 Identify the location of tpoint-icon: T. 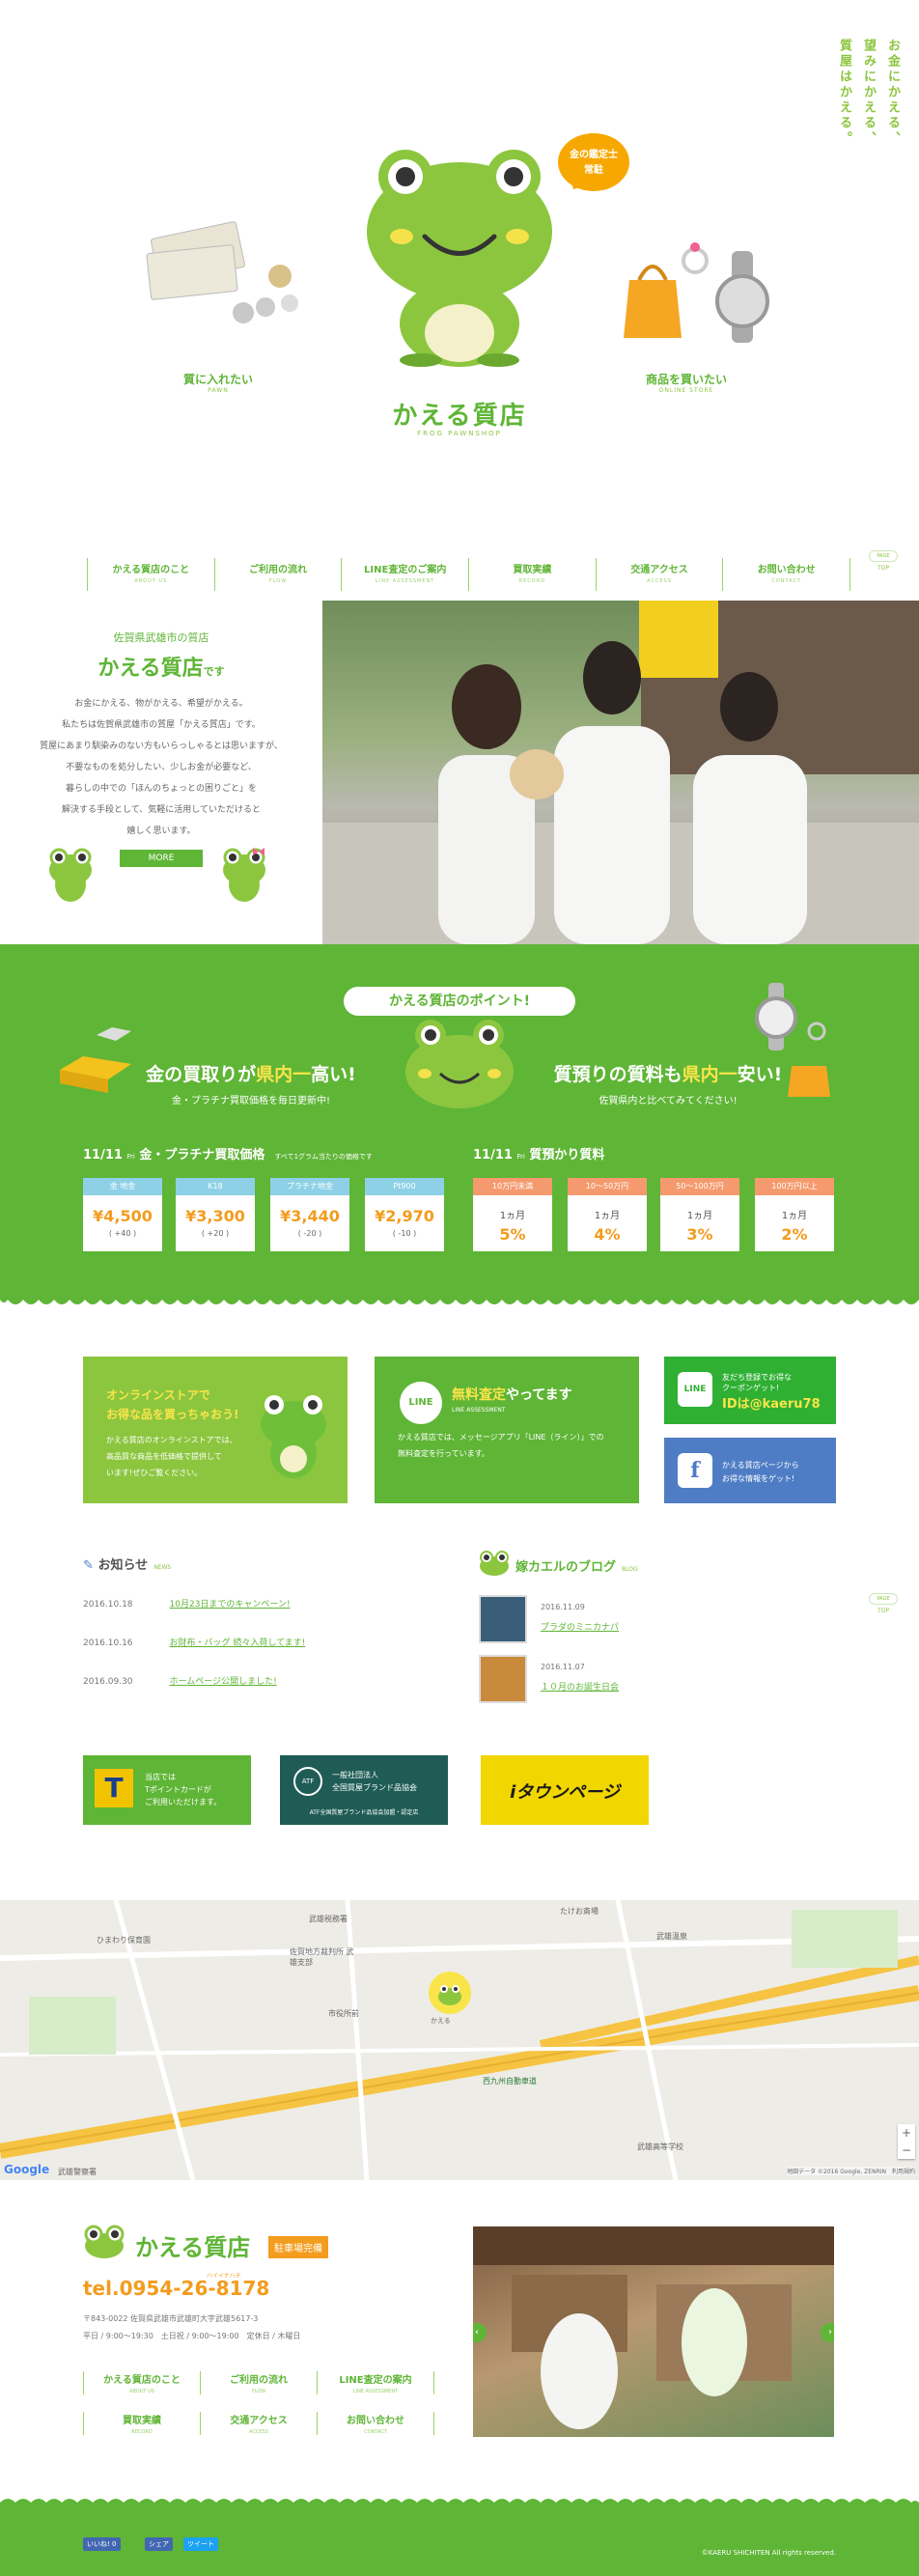
(114, 1788).